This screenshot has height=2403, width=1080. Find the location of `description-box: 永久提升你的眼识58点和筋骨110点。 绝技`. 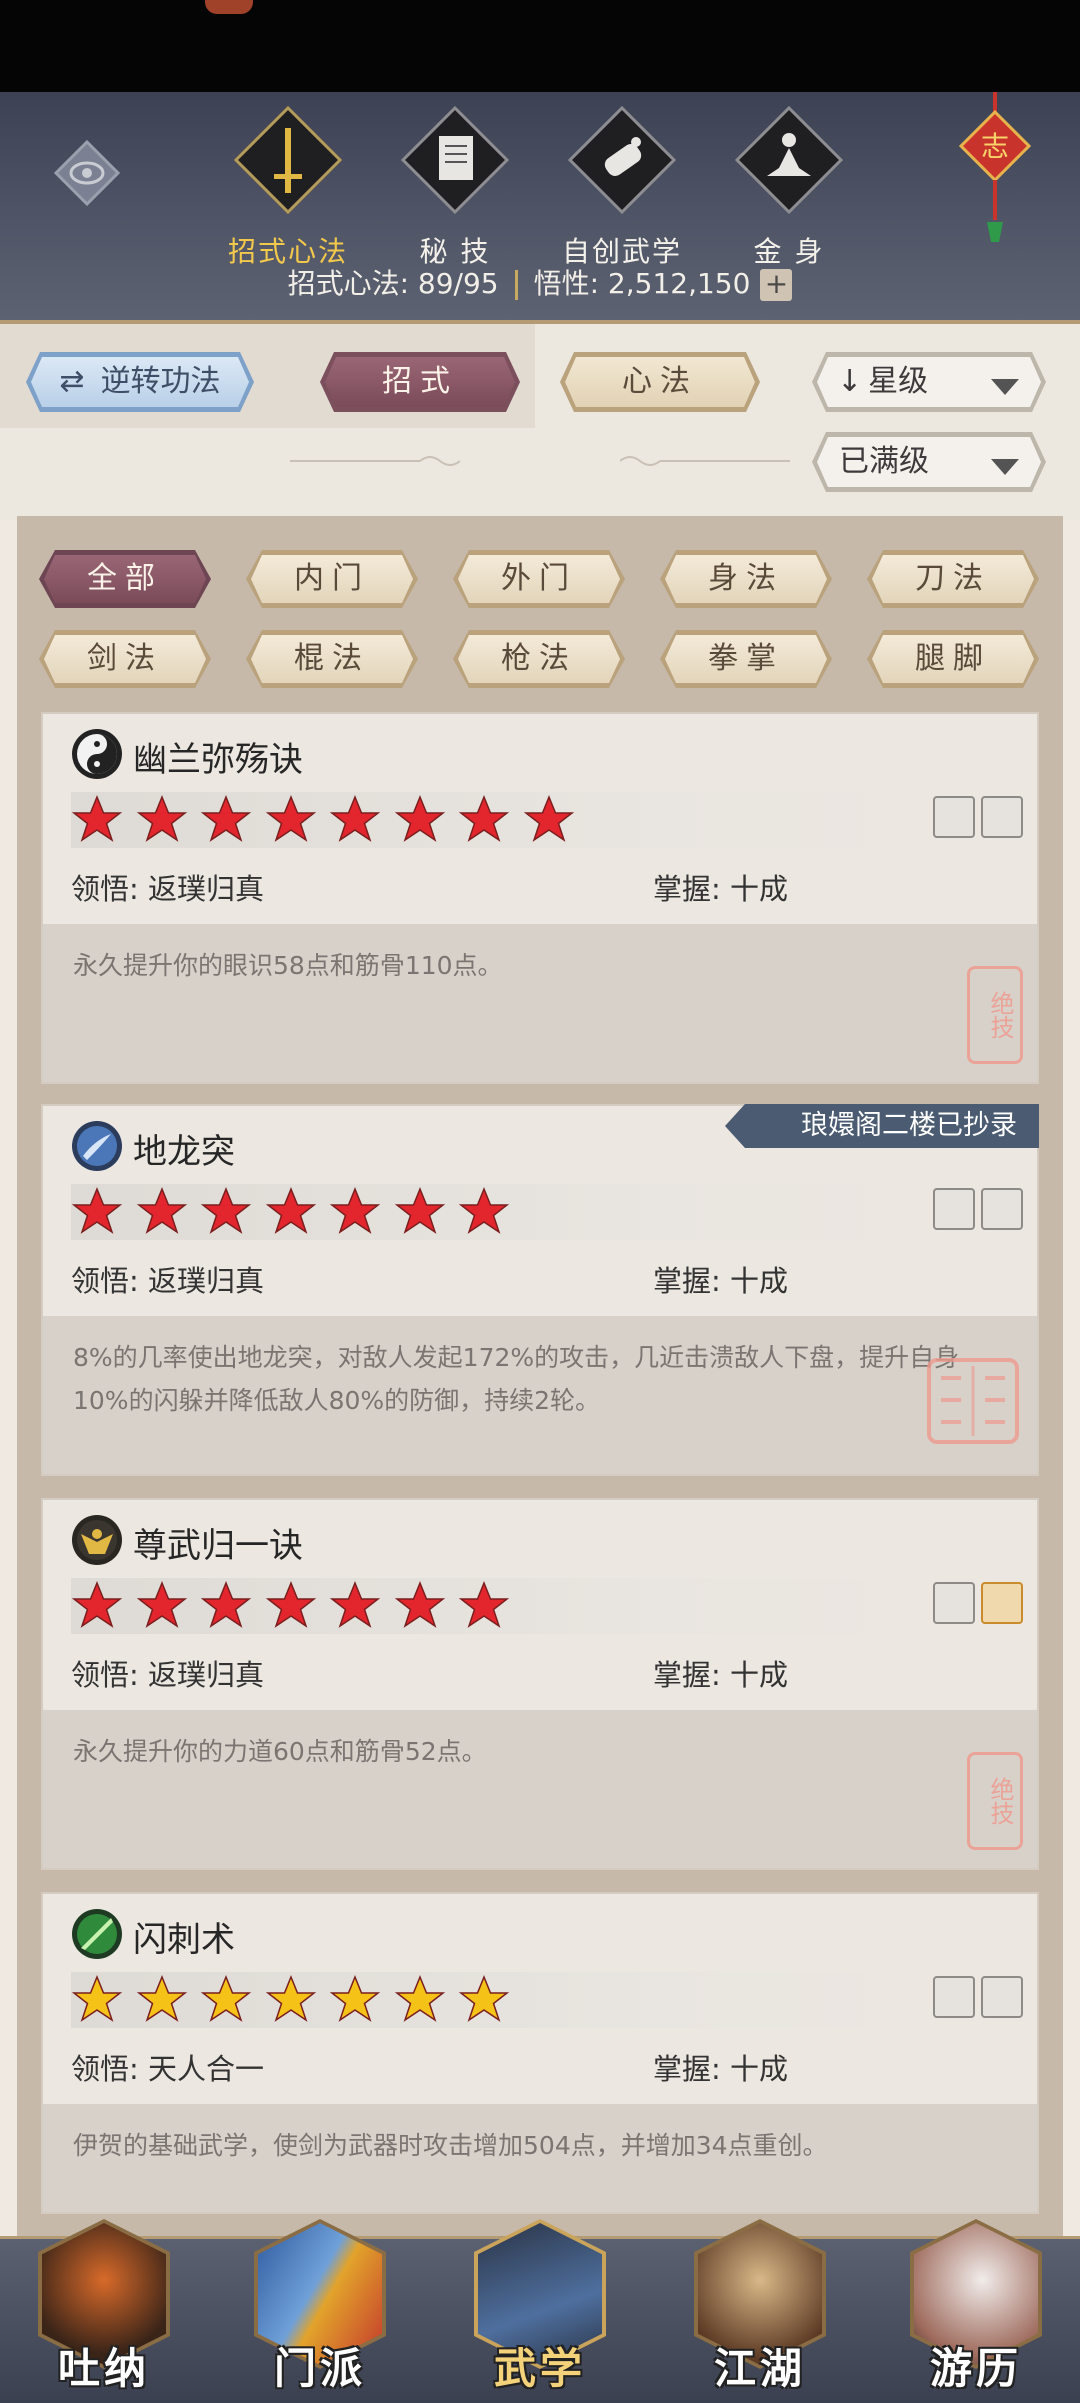

description-box: 永久提升你的眼识58点和筋骨110点。 绝技 is located at coordinates (540, 1003).